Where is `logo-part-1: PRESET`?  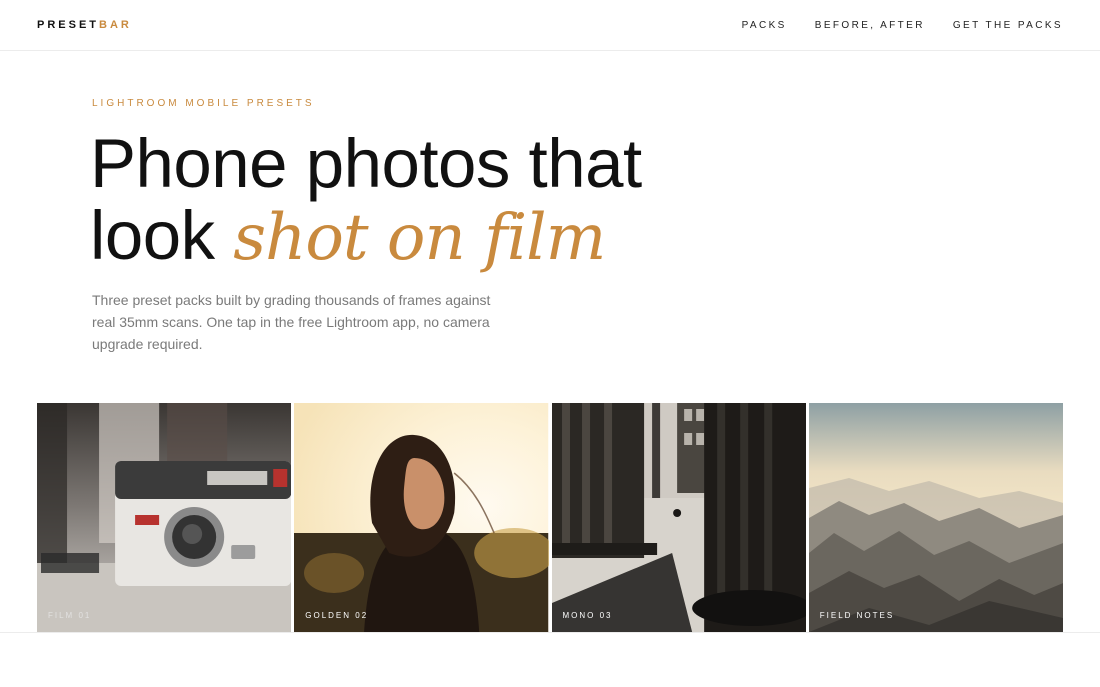
logo-part-1: PRESET is located at coordinates (68, 25).